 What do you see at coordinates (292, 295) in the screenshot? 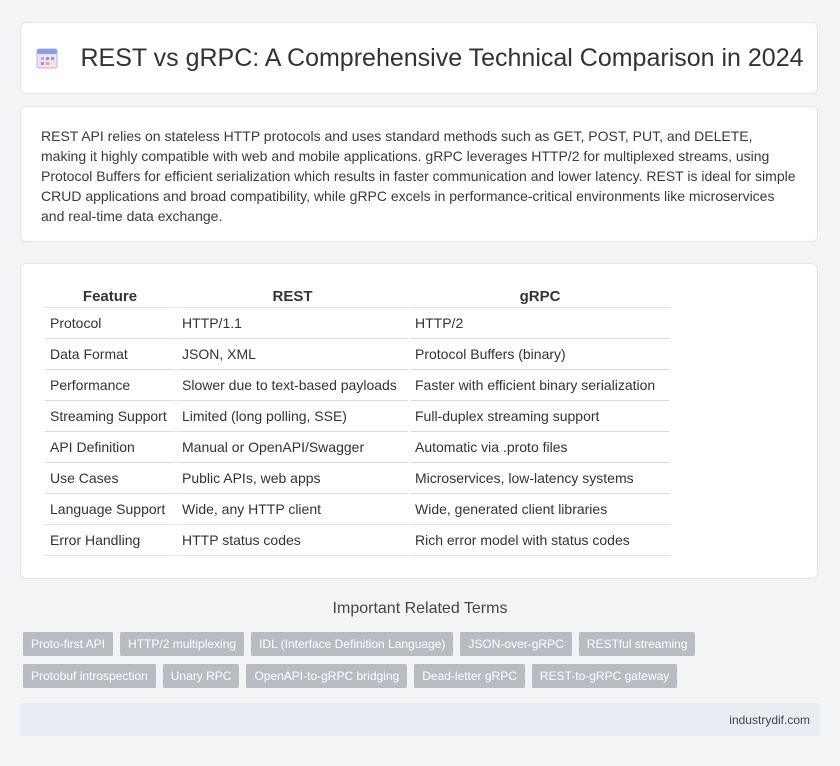
I see `header-rest: REST` at bounding box center [292, 295].